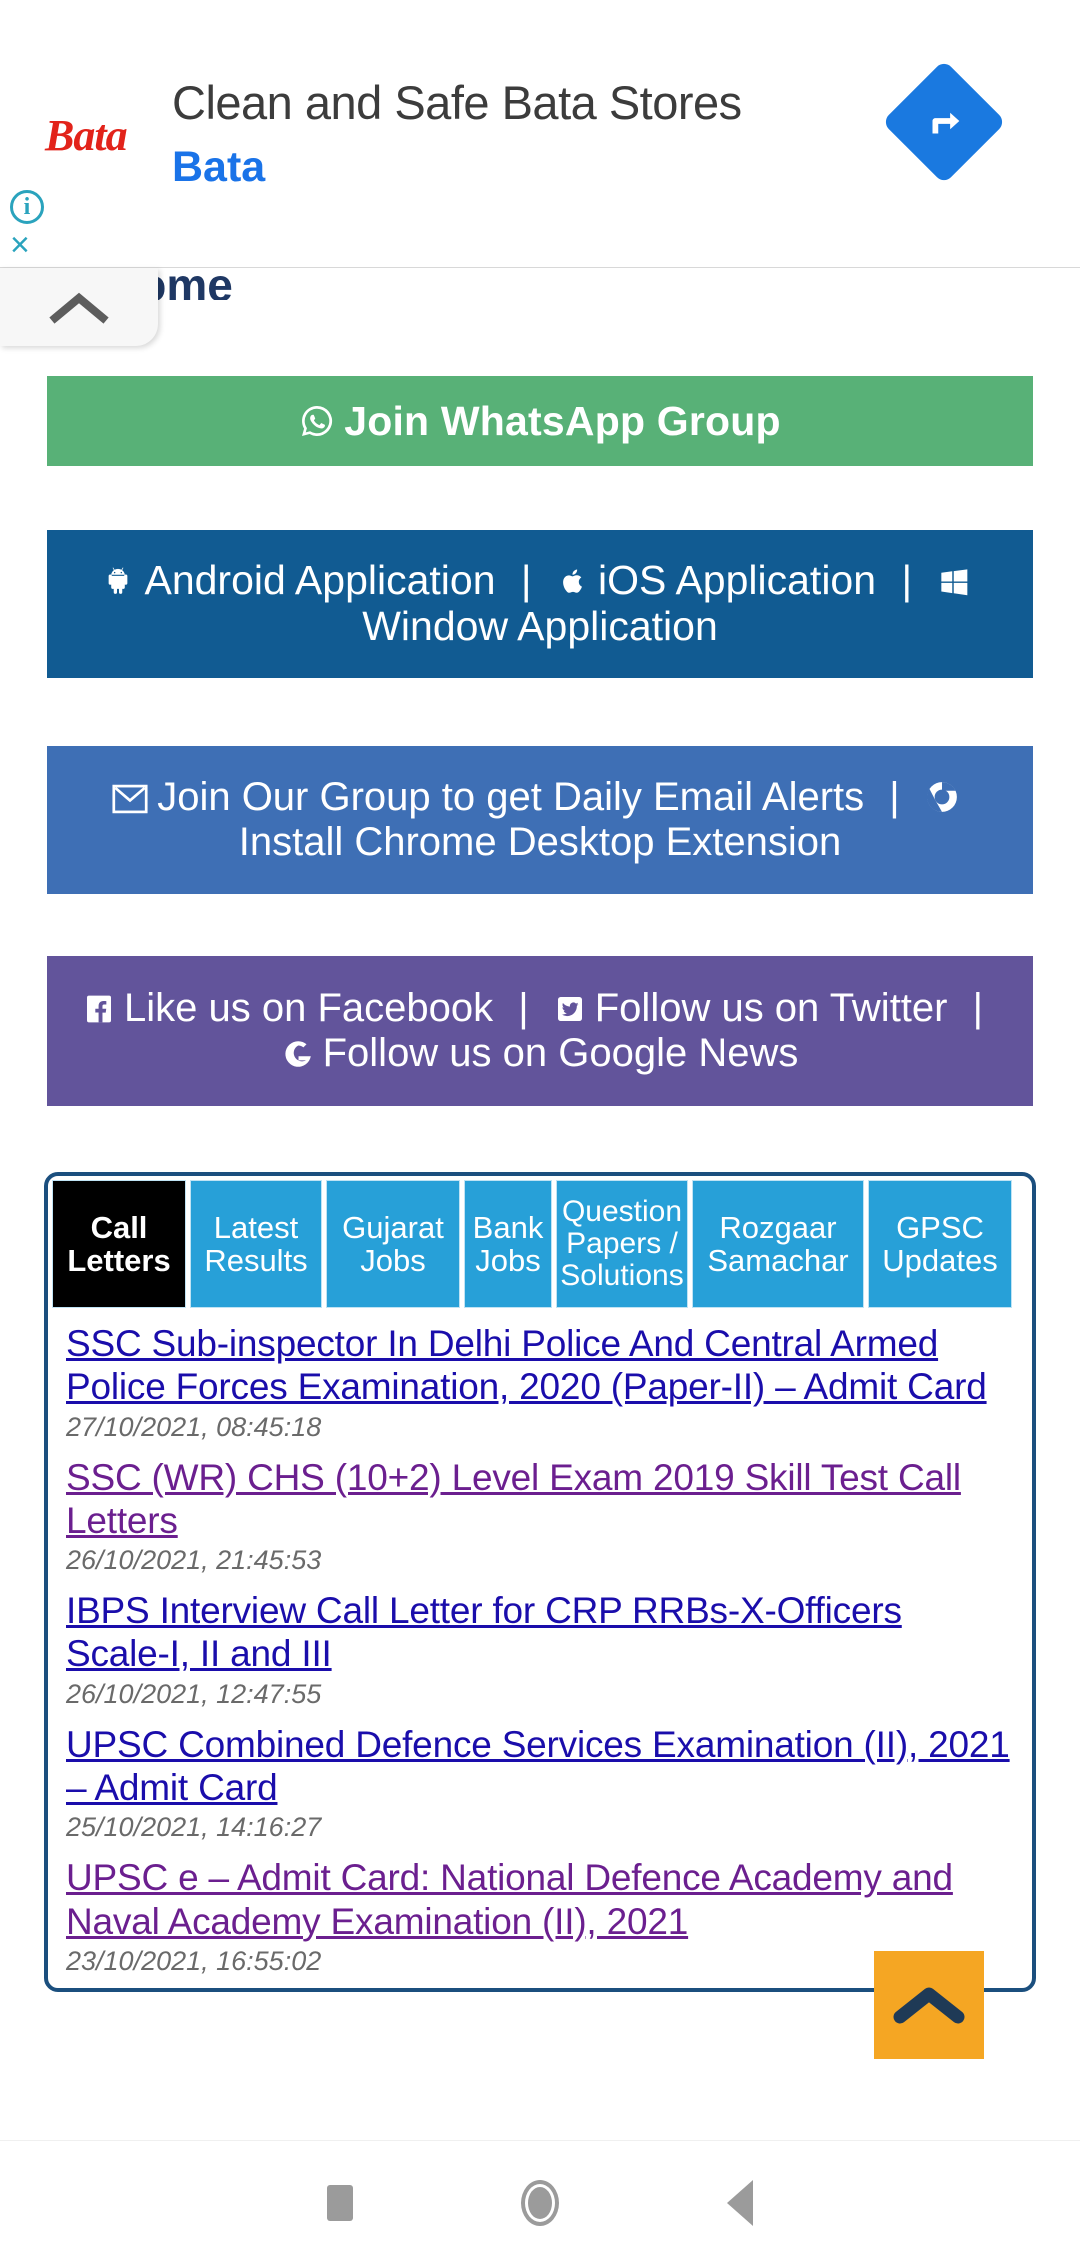 The height and width of the screenshot is (2264, 1080). I want to click on envelope-icon, so click(130, 799).